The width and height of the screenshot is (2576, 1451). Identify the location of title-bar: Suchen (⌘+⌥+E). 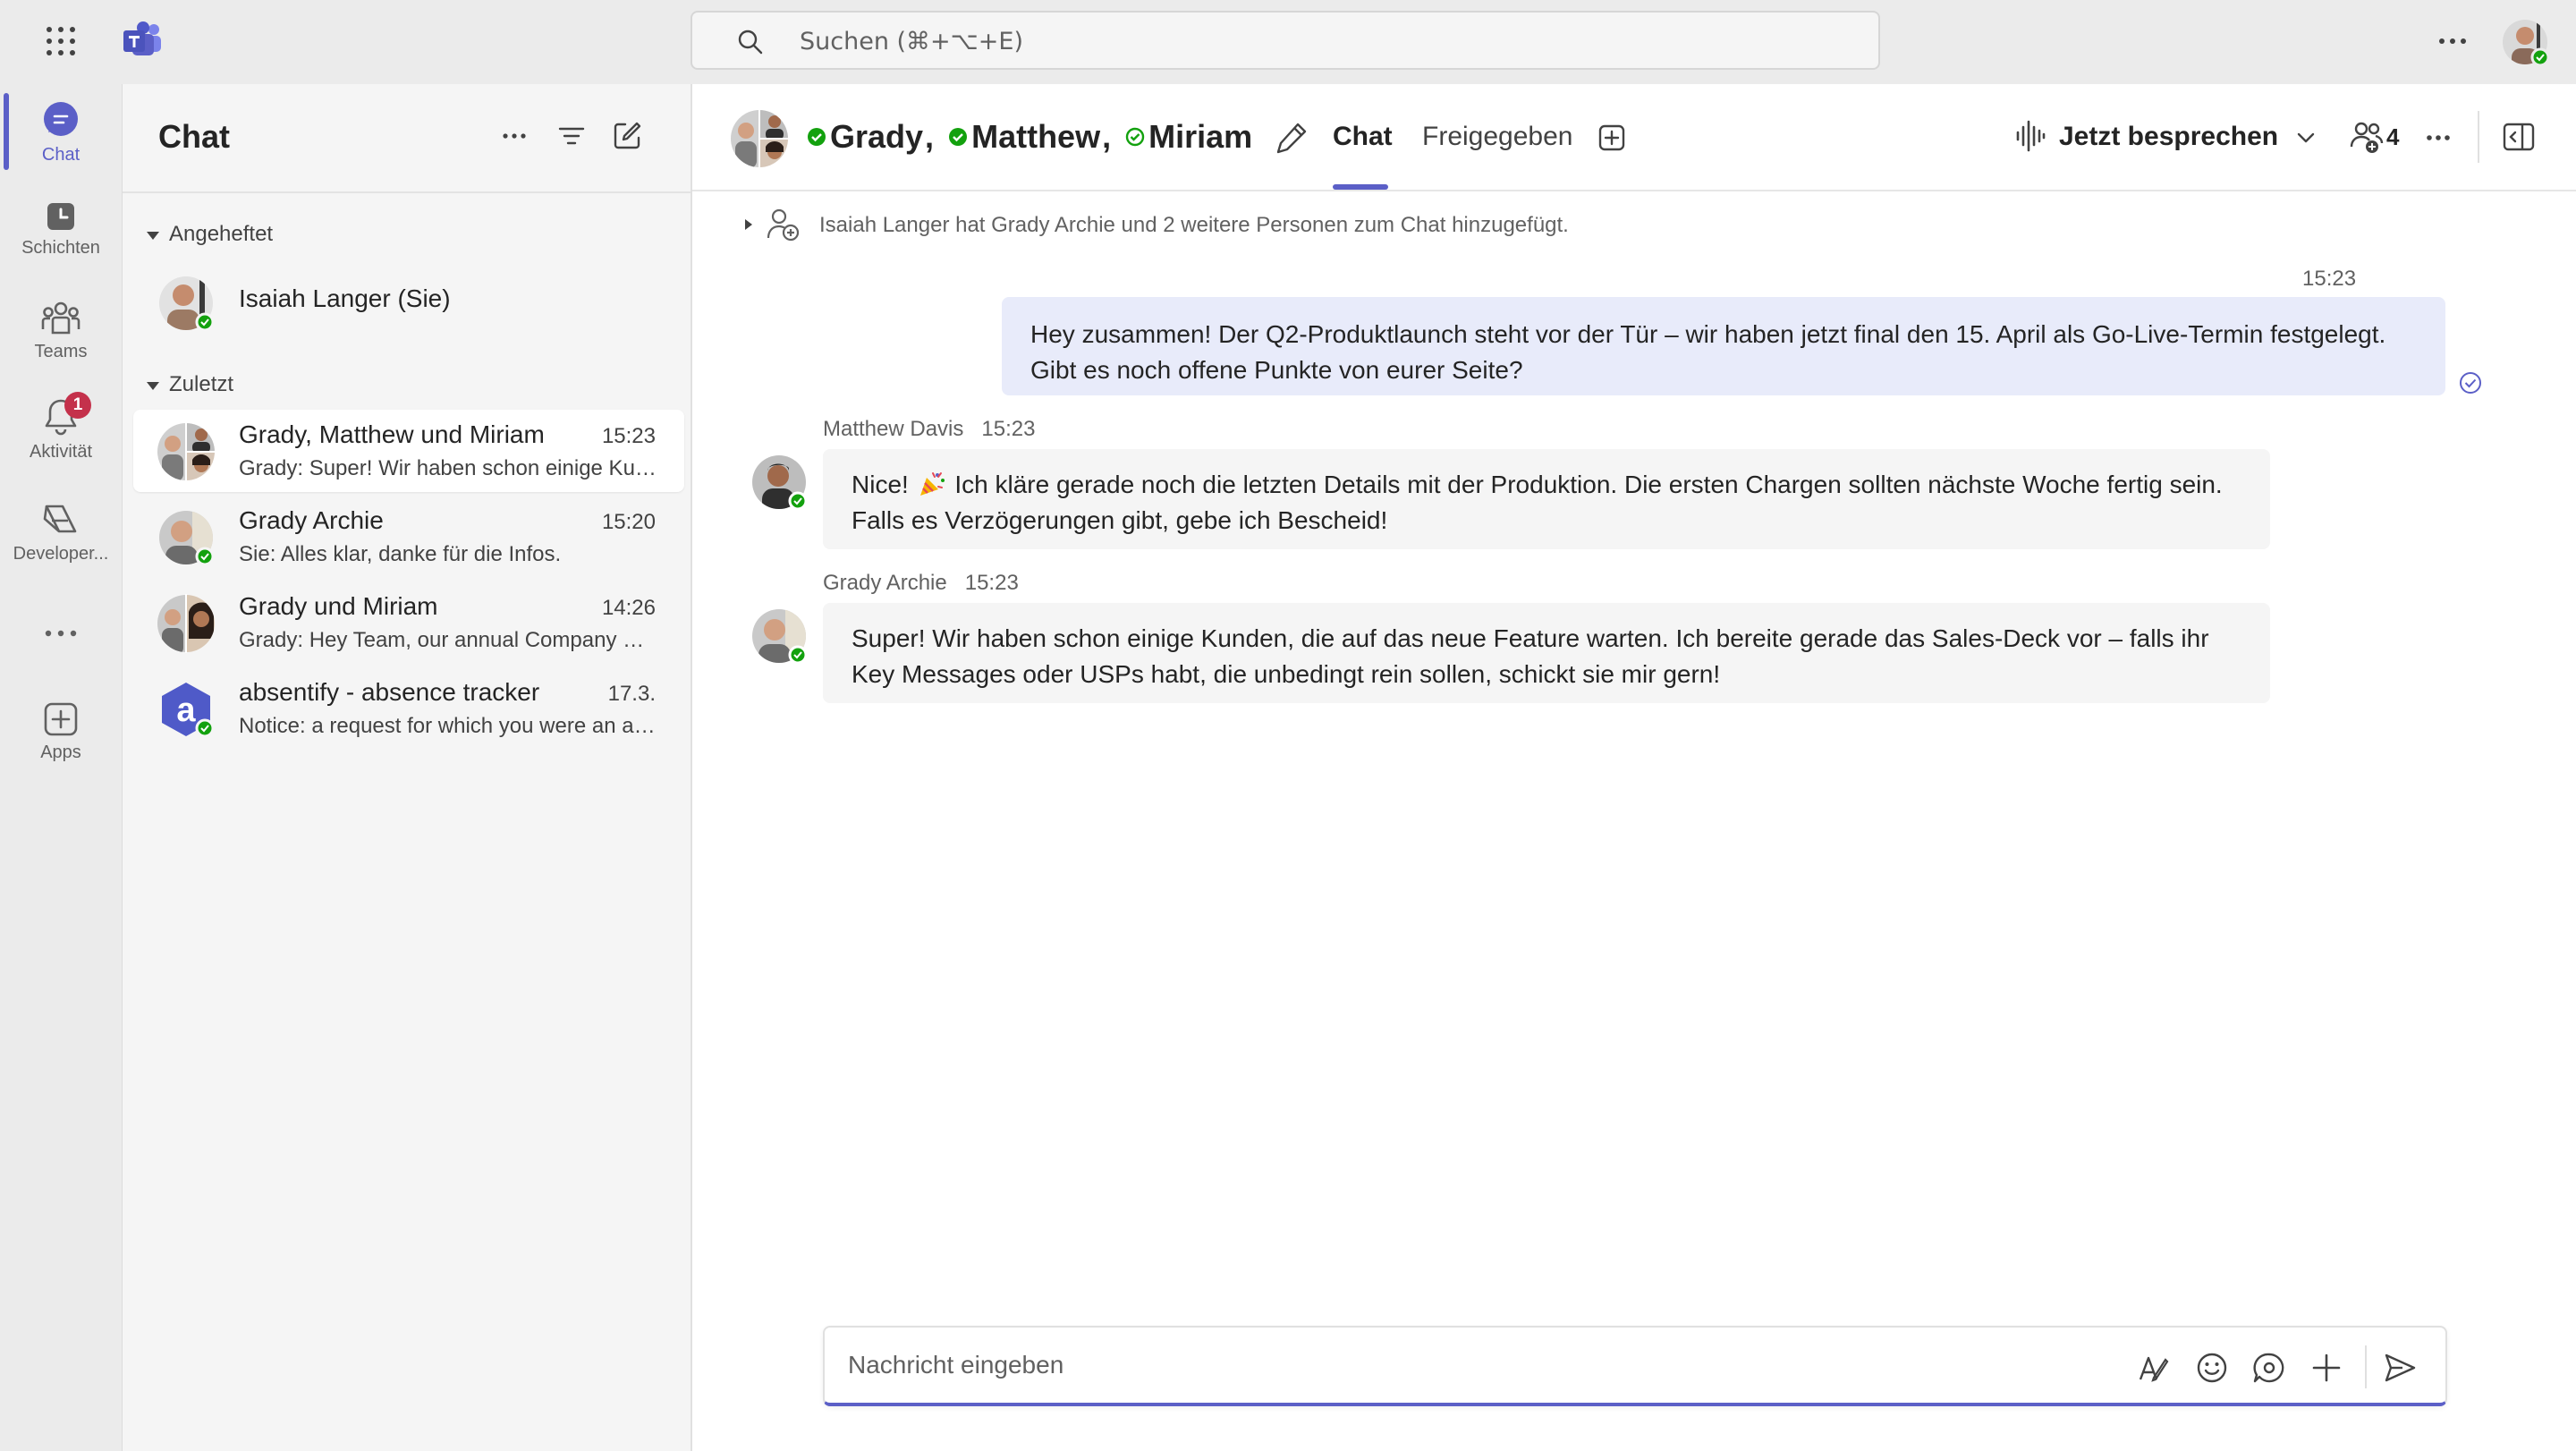
(1288, 42).